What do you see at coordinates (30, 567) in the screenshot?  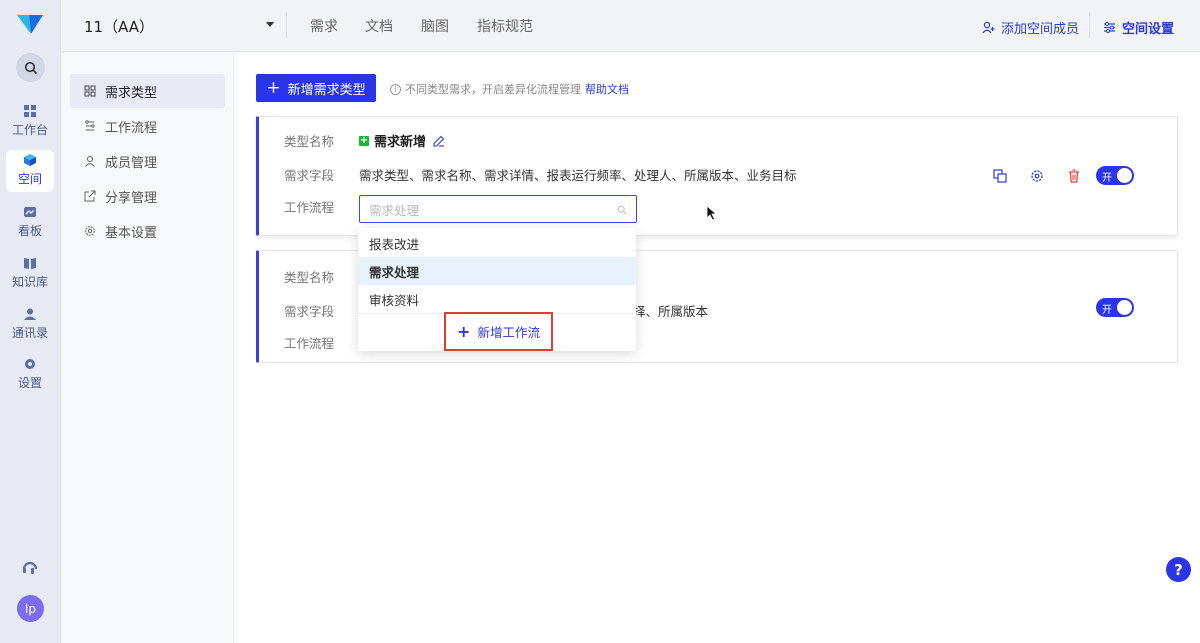 I see `headset-icon` at bounding box center [30, 567].